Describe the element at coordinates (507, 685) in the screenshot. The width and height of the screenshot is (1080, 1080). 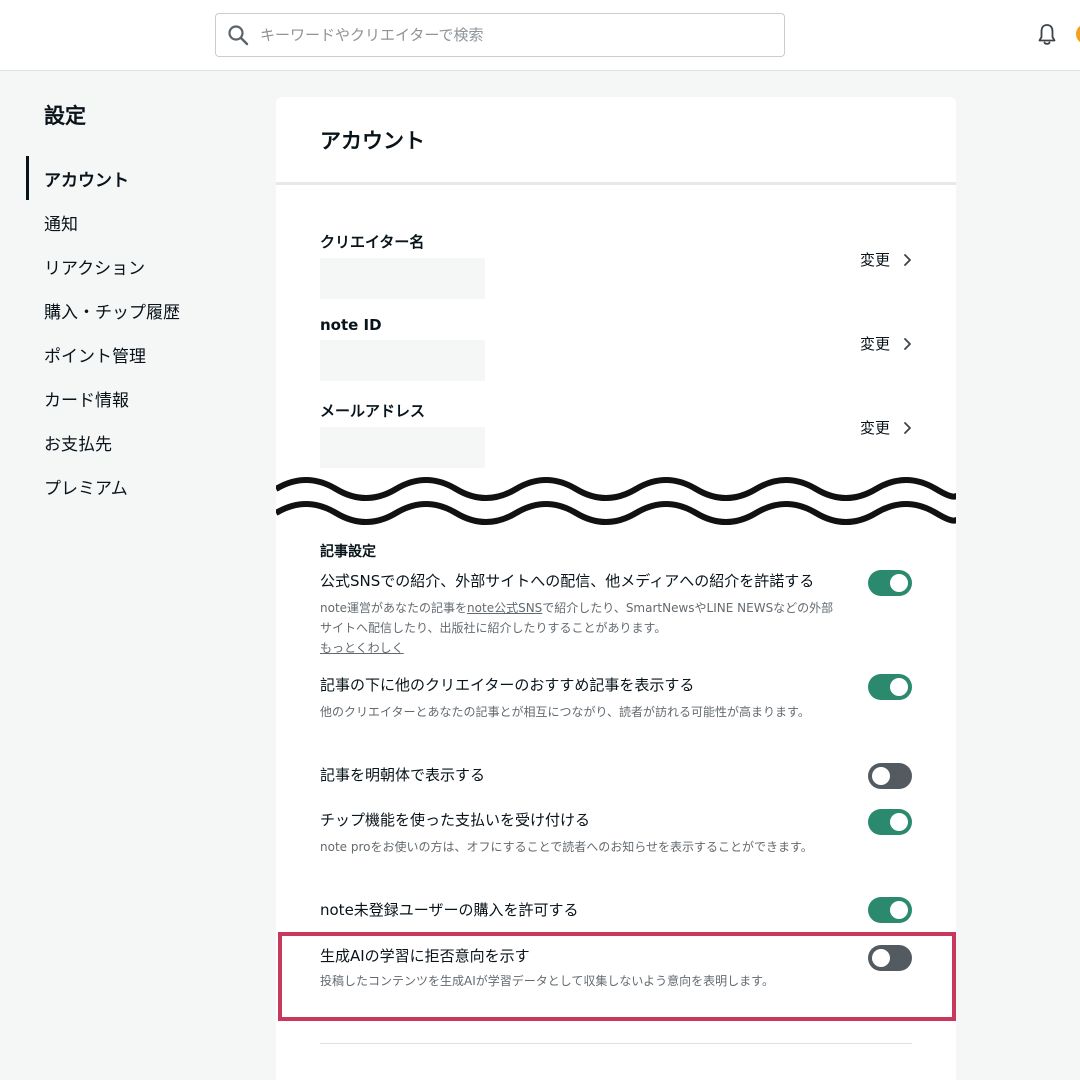
I see `setting-title: 記事の下に他のクリエイターのおすすめ記事を表示する` at that location.